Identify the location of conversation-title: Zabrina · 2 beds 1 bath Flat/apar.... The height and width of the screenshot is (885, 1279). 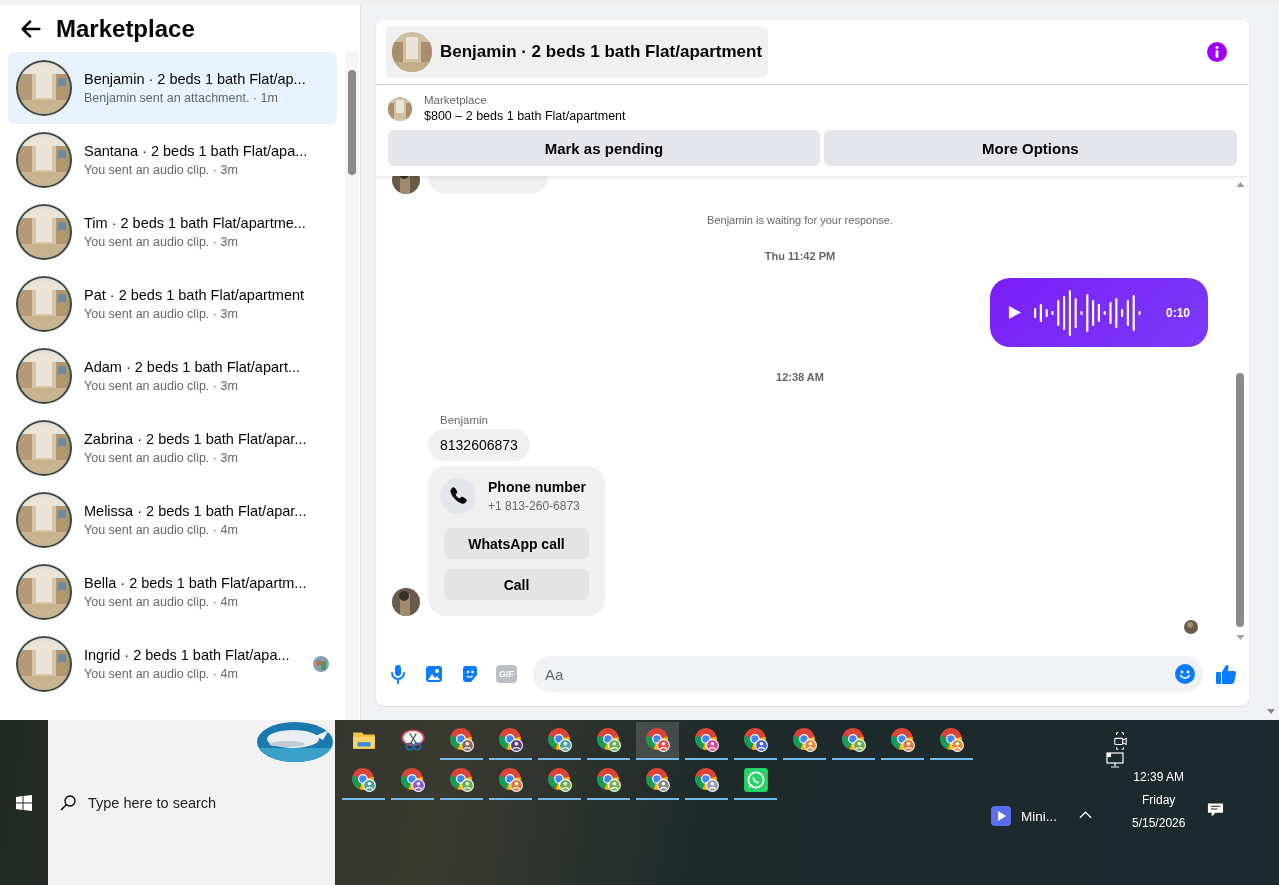
(195, 439).